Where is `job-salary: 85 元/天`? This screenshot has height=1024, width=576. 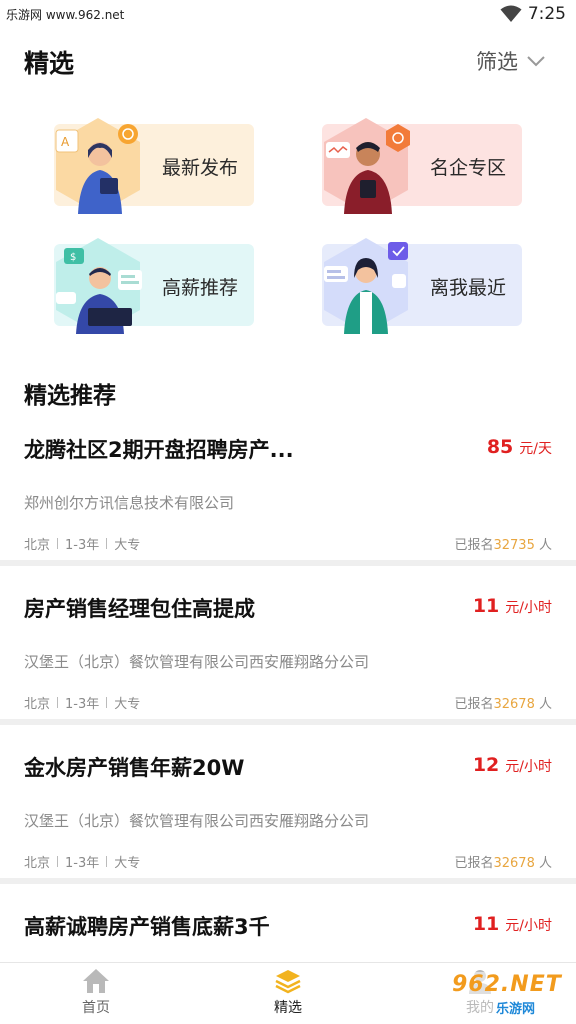
job-salary: 85 元/天 is located at coordinates (519, 447).